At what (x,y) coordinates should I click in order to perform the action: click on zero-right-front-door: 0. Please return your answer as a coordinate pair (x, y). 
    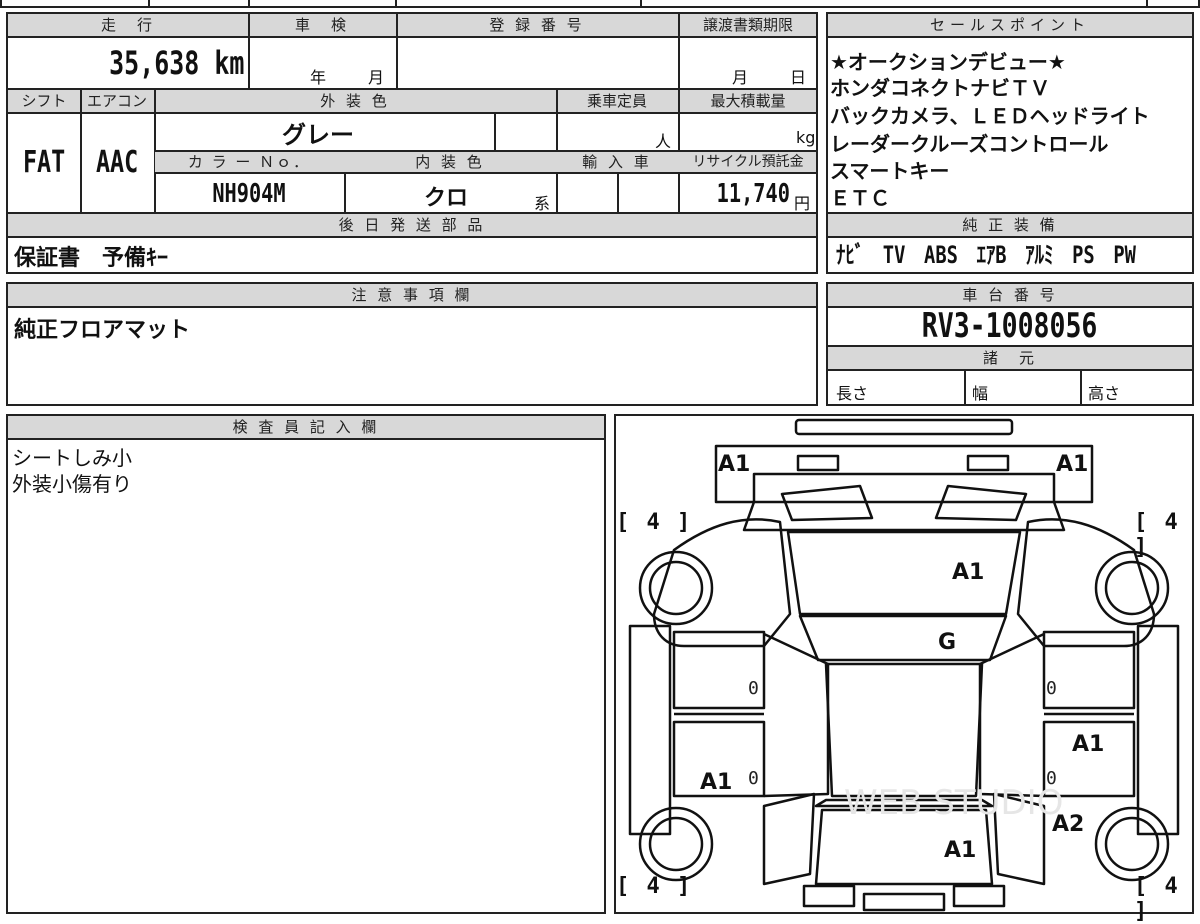
    Looking at the image, I should click on (1051, 688).